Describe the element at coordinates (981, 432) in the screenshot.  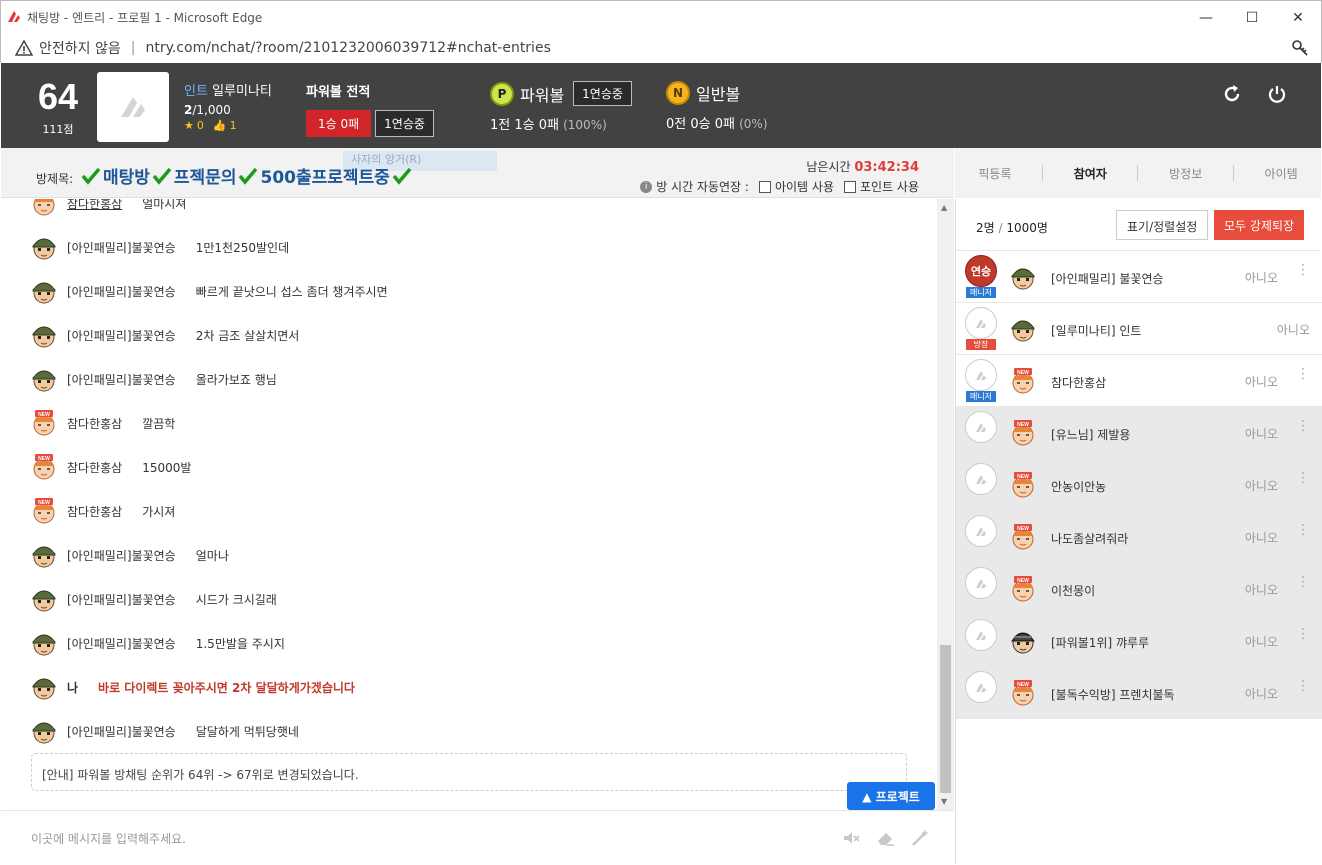
I see `participant-badge` at that location.